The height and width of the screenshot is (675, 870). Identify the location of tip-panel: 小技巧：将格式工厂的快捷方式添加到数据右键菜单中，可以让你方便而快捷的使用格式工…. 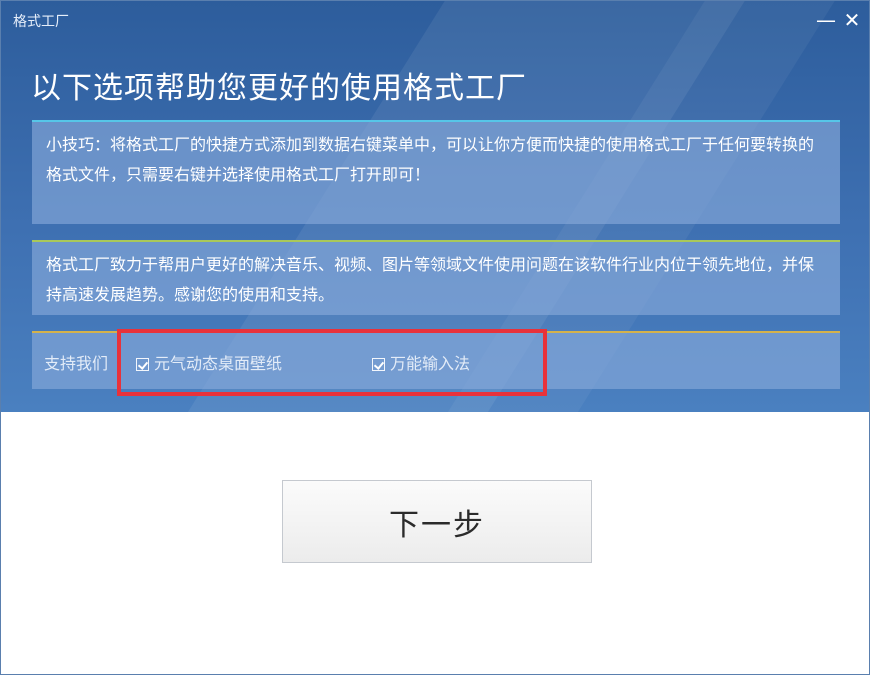
(436, 172).